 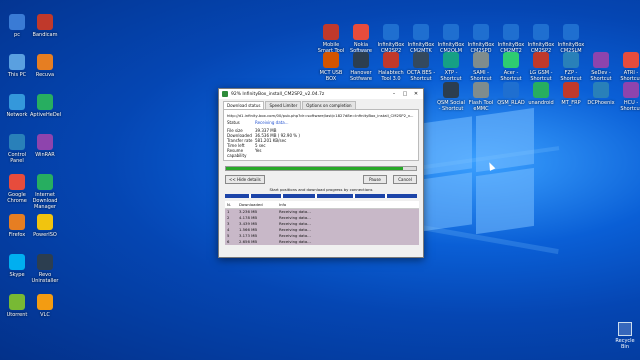 What do you see at coordinates (628, 67) in the screenshot?
I see `desktop-icon: ATRI - Shortcut` at bounding box center [628, 67].